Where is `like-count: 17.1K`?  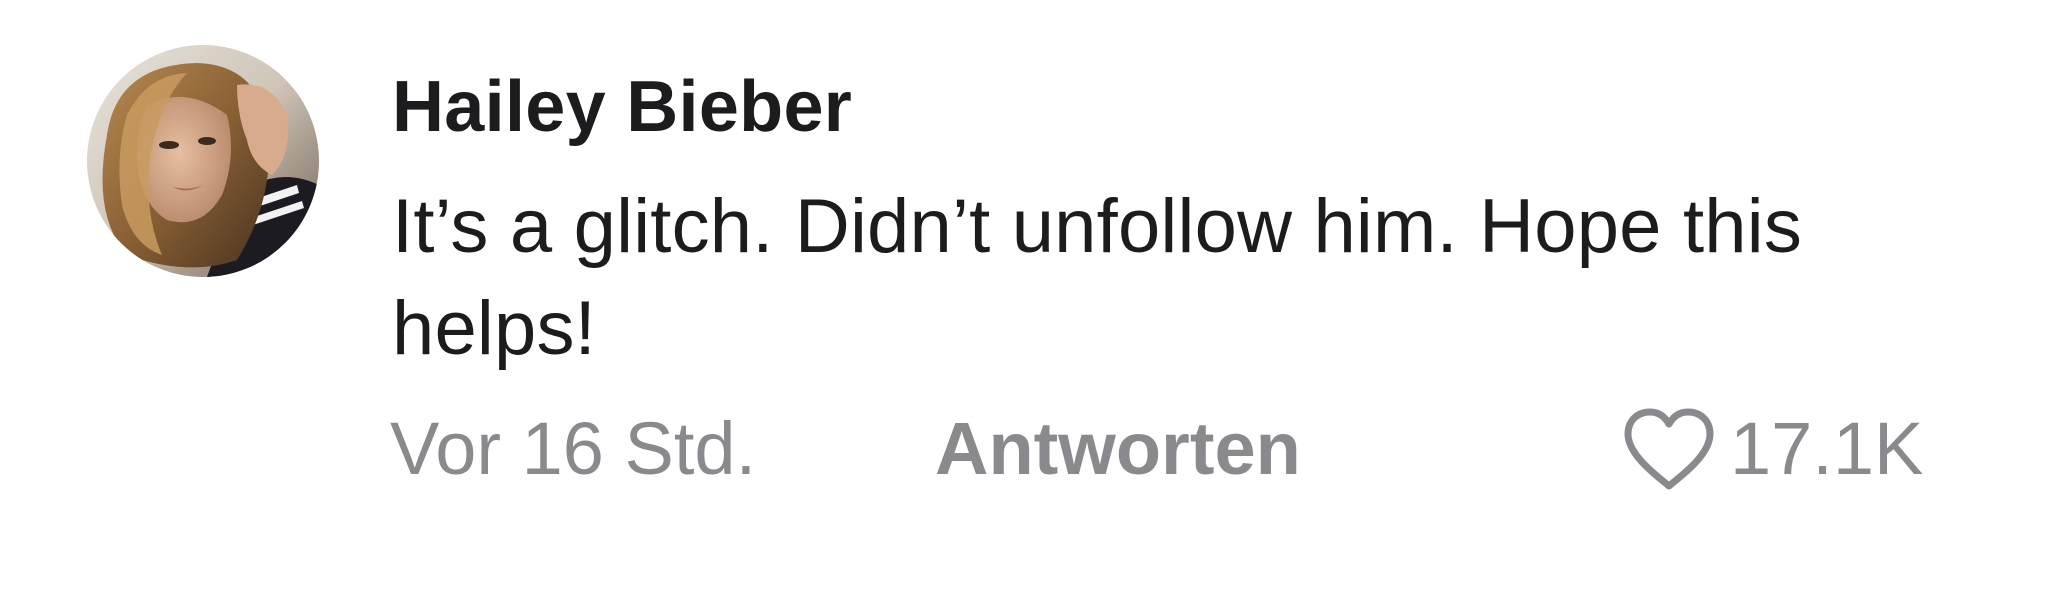 like-count: 17.1K is located at coordinates (1827, 448).